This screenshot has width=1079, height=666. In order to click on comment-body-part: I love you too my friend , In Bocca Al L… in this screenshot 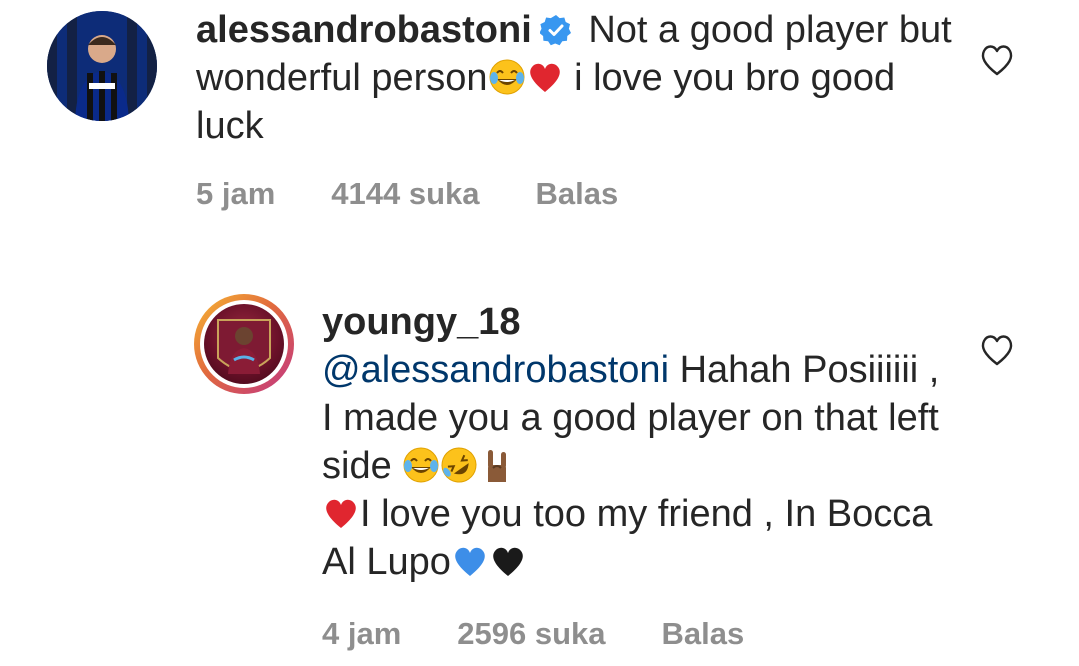, I will do `click(627, 538)`.